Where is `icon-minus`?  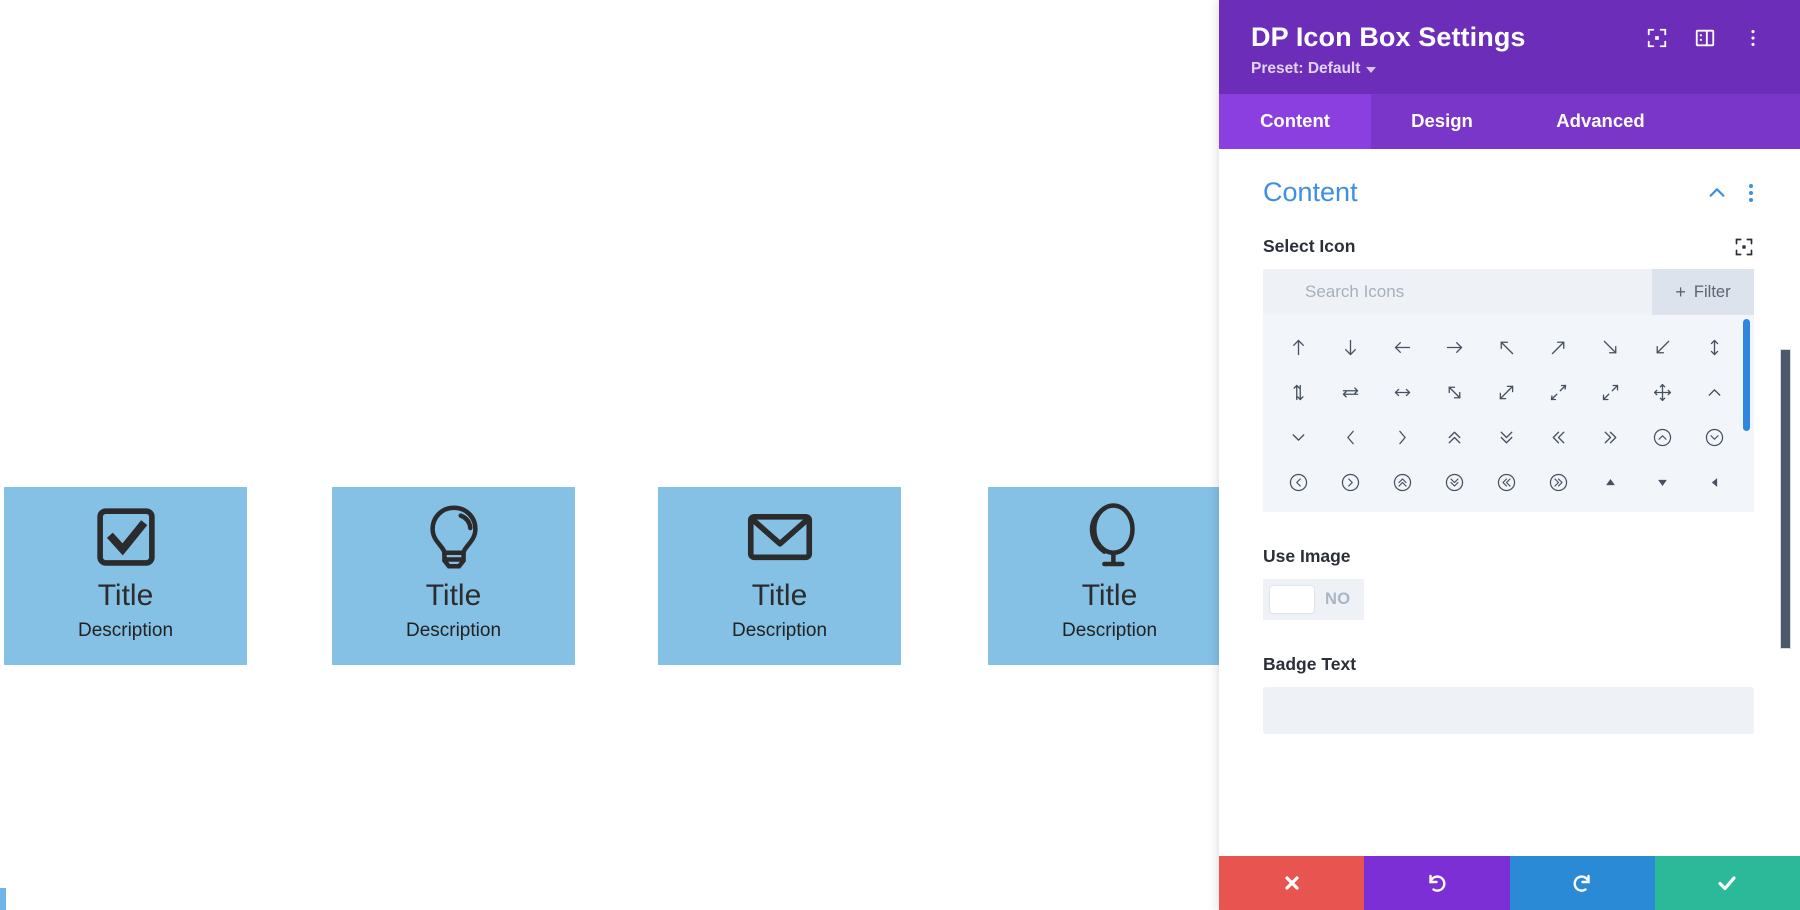 icon-minus is located at coordinates (1610, 508).